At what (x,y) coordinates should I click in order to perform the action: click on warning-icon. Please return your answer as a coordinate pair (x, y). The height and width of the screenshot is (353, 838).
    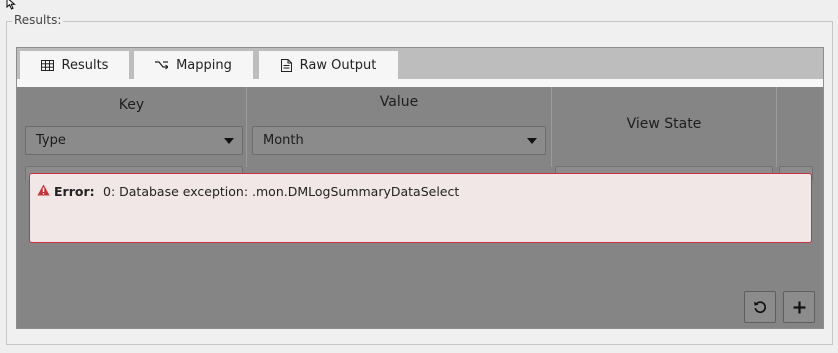
    Looking at the image, I should click on (43, 190).